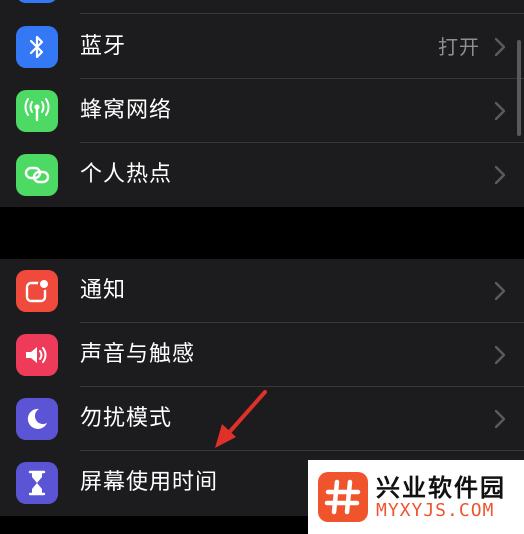 The image size is (524, 534). Describe the element at coordinates (343, 497) in the screenshot. I see `hash-icon` at that location.